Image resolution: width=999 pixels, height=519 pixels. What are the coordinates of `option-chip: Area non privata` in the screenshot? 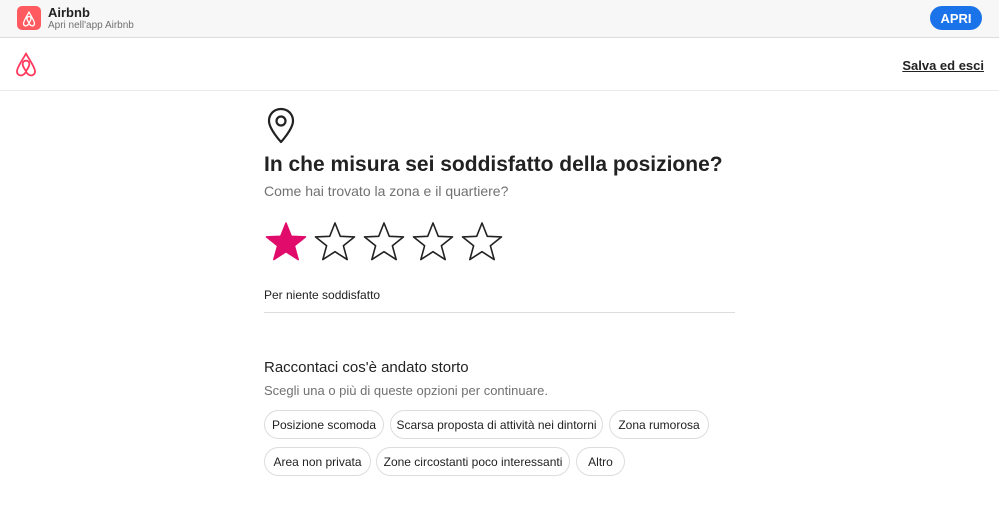 It's located at (317, 461).